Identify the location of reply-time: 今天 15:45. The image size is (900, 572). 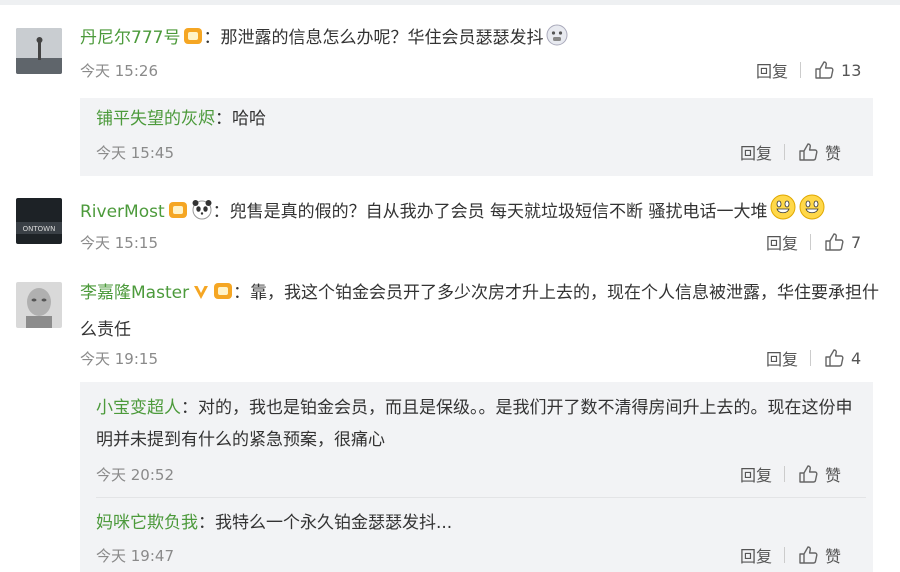
(135, 153).